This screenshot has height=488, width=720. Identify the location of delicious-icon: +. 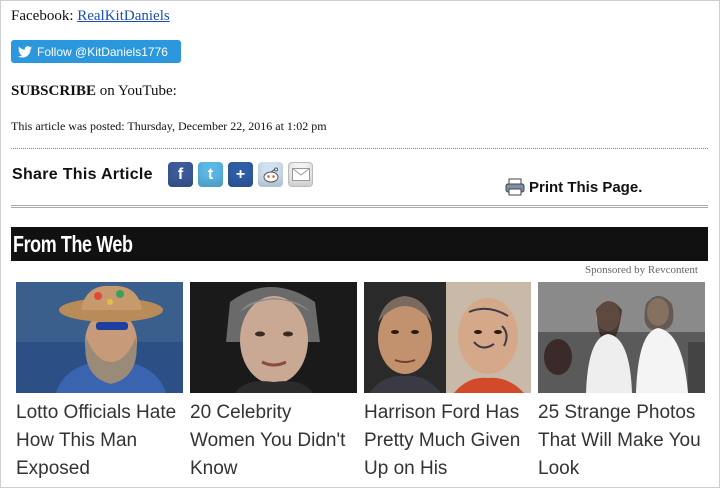
(240, 174).